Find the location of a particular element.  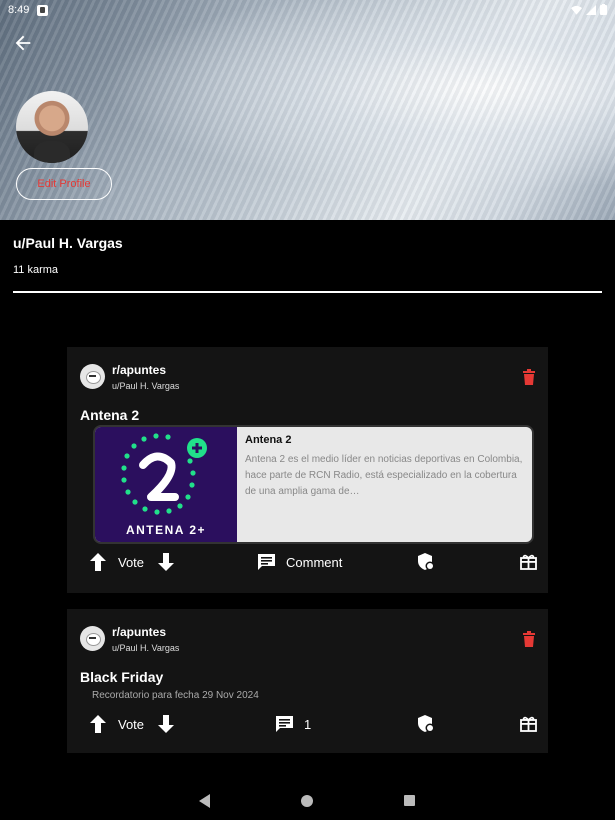

post-title: Antena 2 is located at coordinates (109, 415).